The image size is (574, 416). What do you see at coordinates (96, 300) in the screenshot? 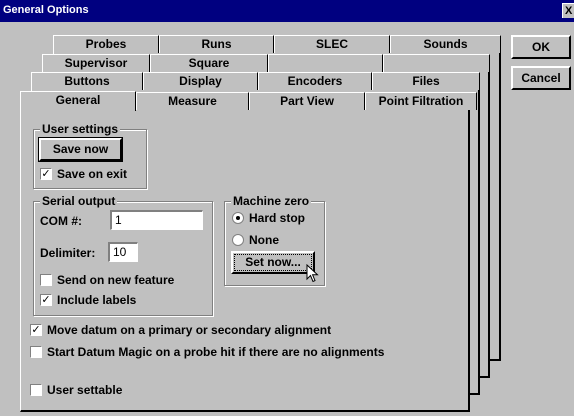
I see `include-labels-label: Include labels` at bounding box center [96, 300].